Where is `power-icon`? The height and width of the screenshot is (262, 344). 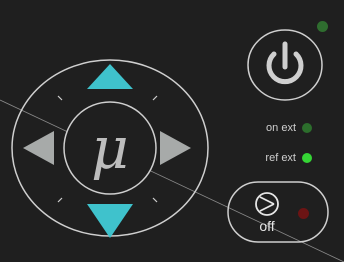
power-icon is located at coordinates (285, 63).